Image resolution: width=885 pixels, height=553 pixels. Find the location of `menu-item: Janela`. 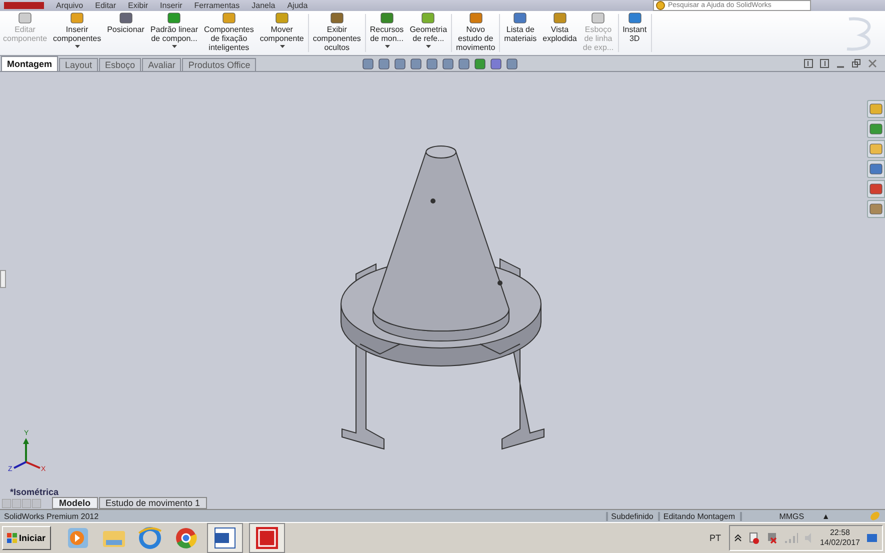

menu-item: Janela is located at coordinates (264, 5).